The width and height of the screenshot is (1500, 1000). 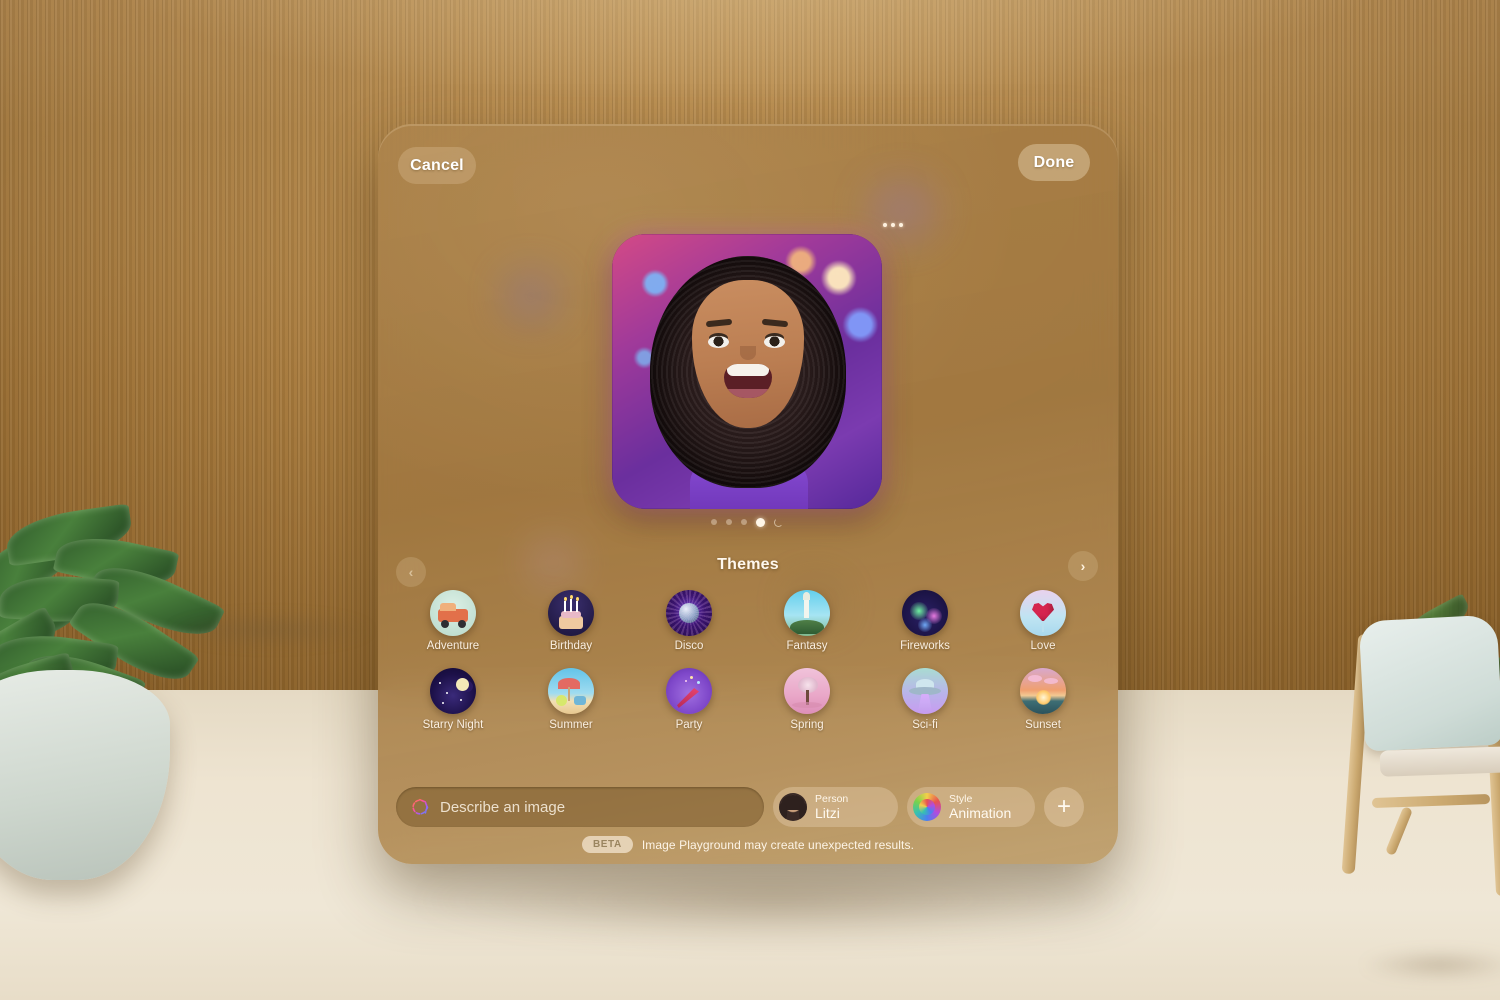 I want to click on theme-label: Disco, so click(x=689, y=646).